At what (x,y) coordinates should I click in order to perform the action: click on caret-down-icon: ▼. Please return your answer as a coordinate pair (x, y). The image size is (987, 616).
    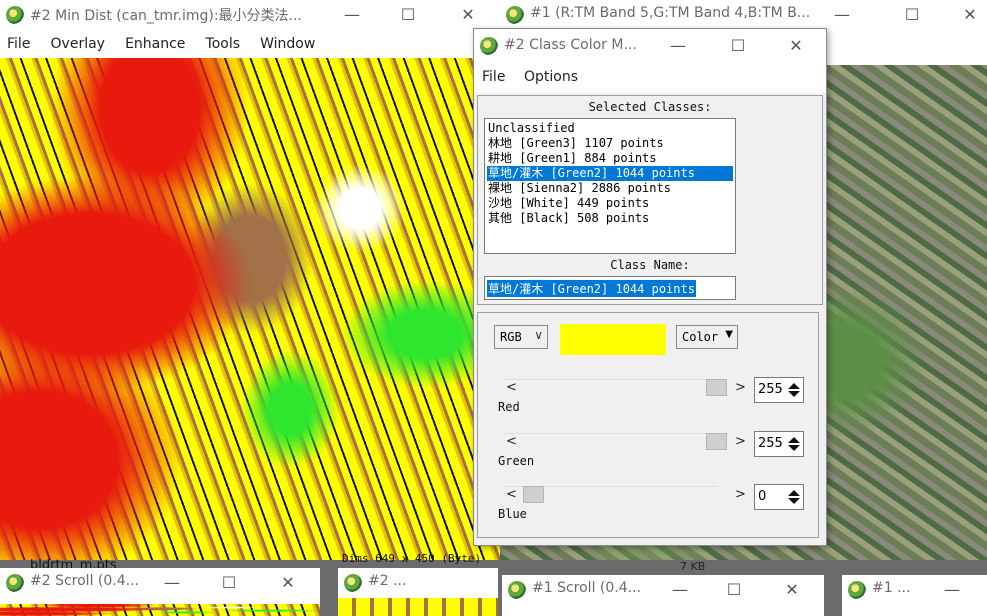
    Looking at the image, I should click on (729, 334).